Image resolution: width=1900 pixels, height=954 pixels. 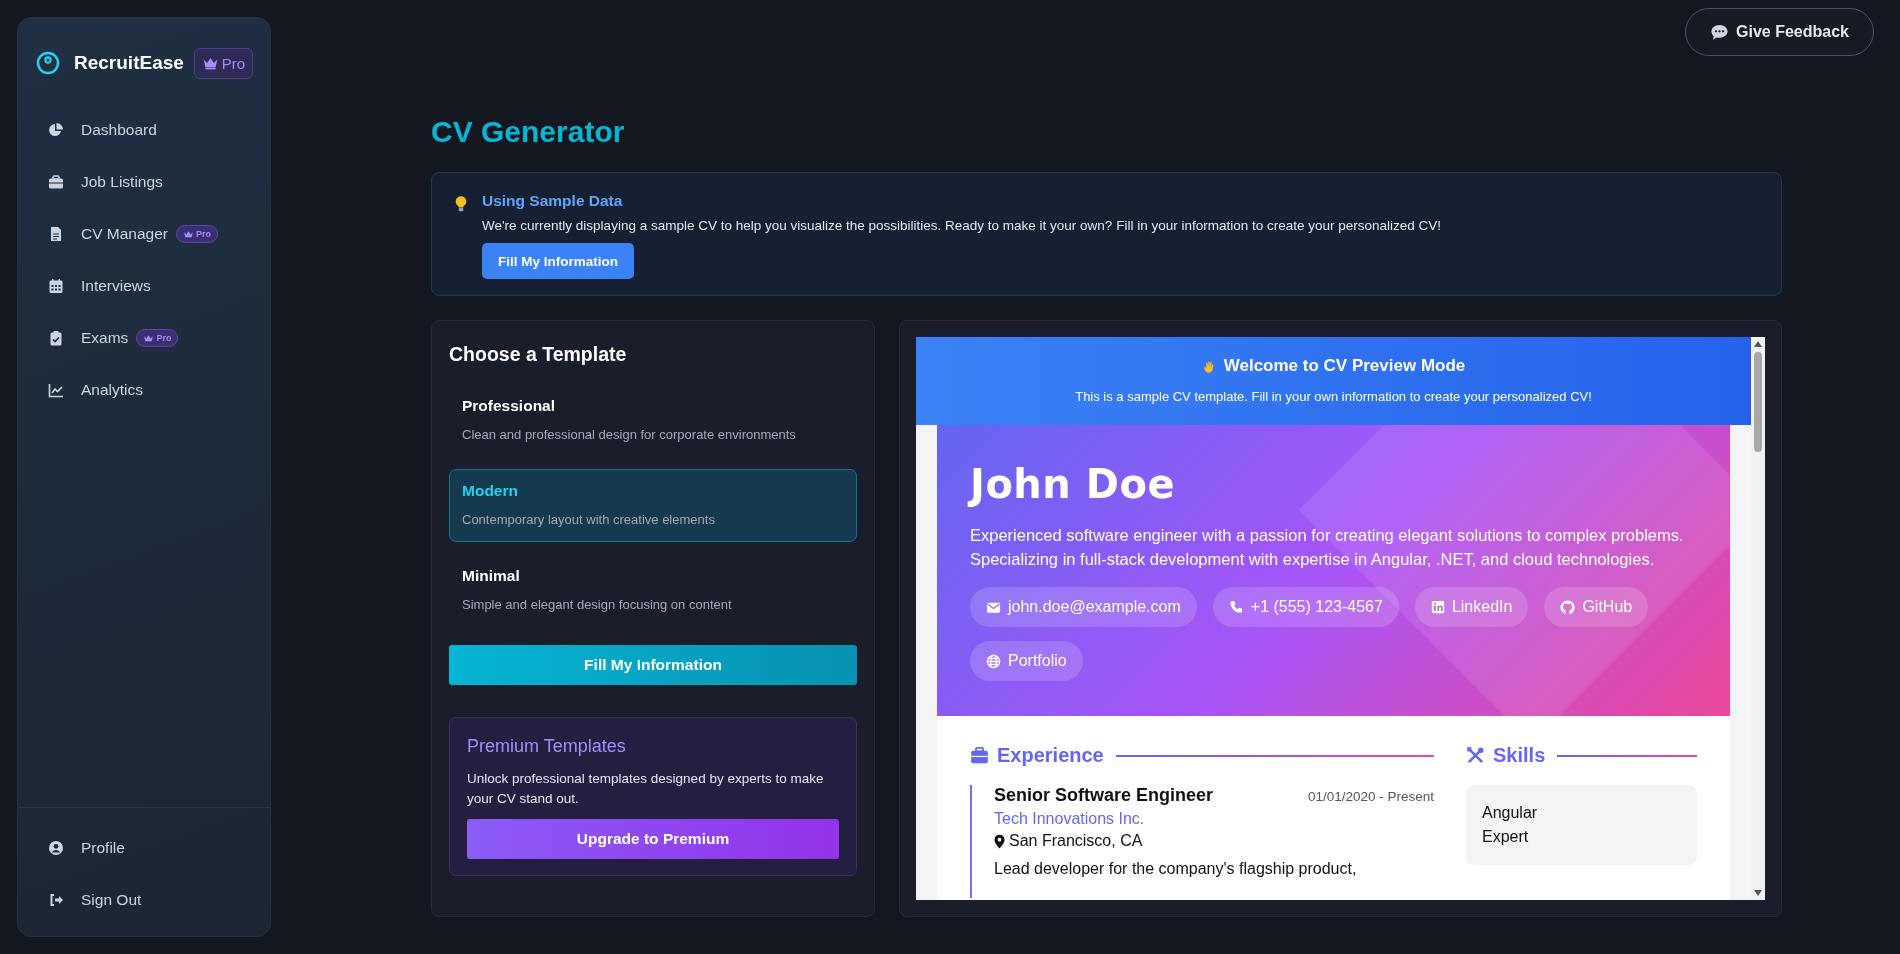 What do you see at coordinates (589, 519) in the screenshot?
I see `template-description: Contemporary layout with creative elements` at bounding box center [589, 519].